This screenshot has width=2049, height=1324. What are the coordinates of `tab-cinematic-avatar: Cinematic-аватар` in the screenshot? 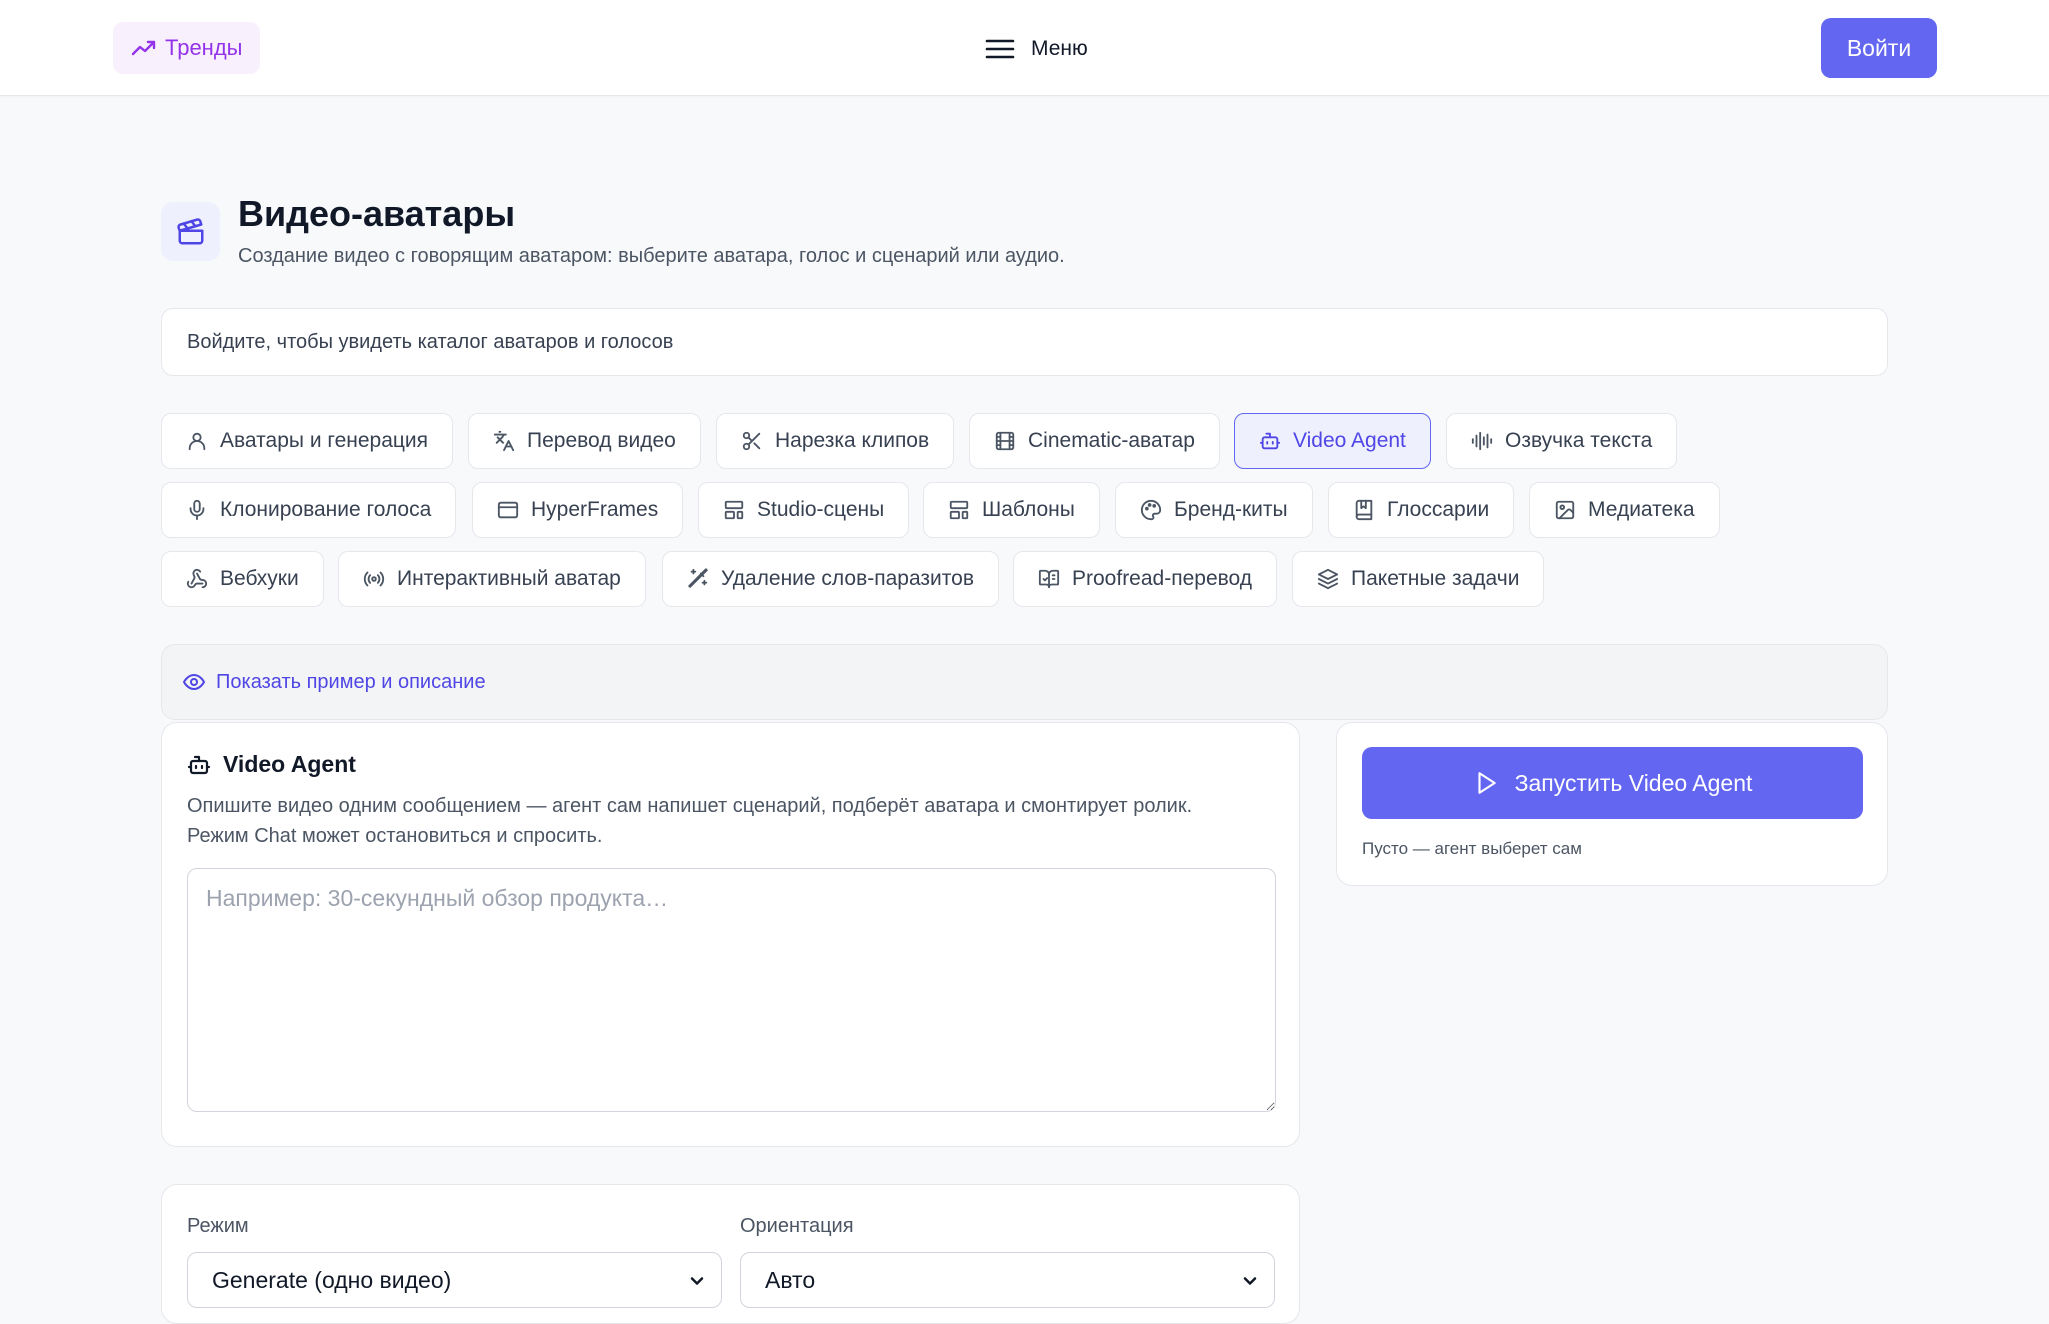 It's located at (1094, 441).